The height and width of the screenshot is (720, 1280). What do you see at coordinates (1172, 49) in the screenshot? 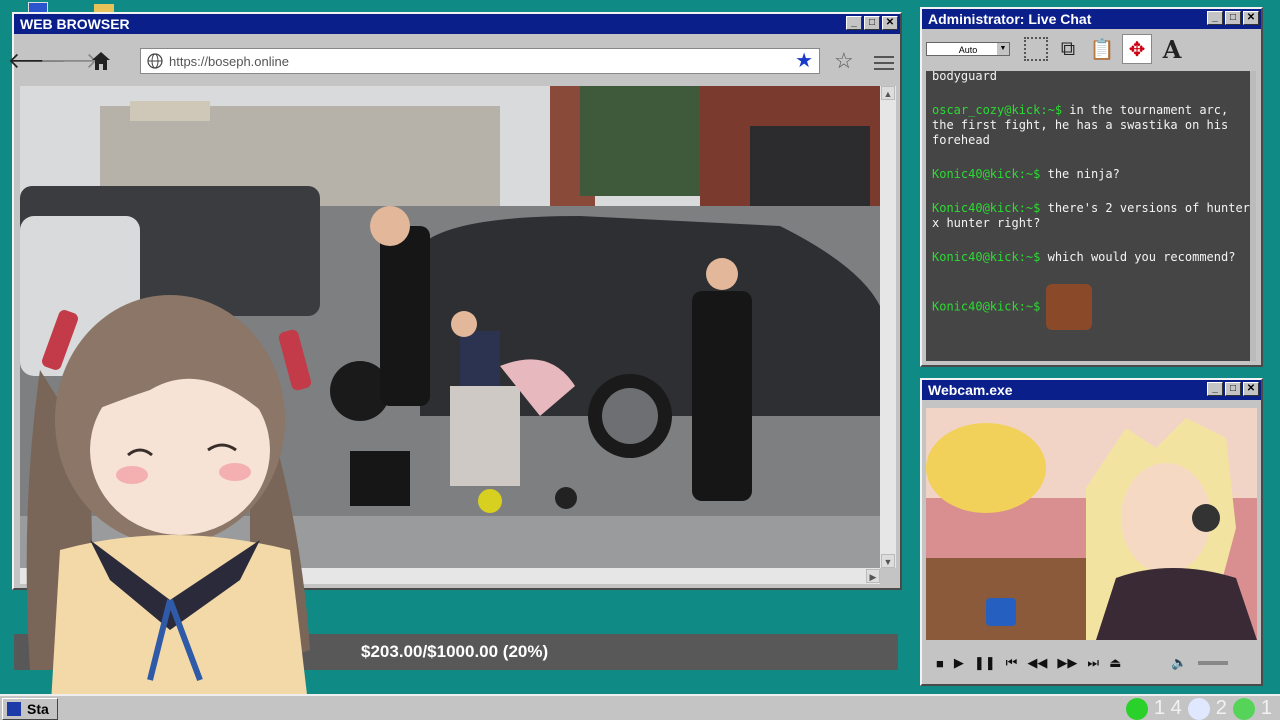
I see `font-icon: A` at bounding box center [1172, 49].